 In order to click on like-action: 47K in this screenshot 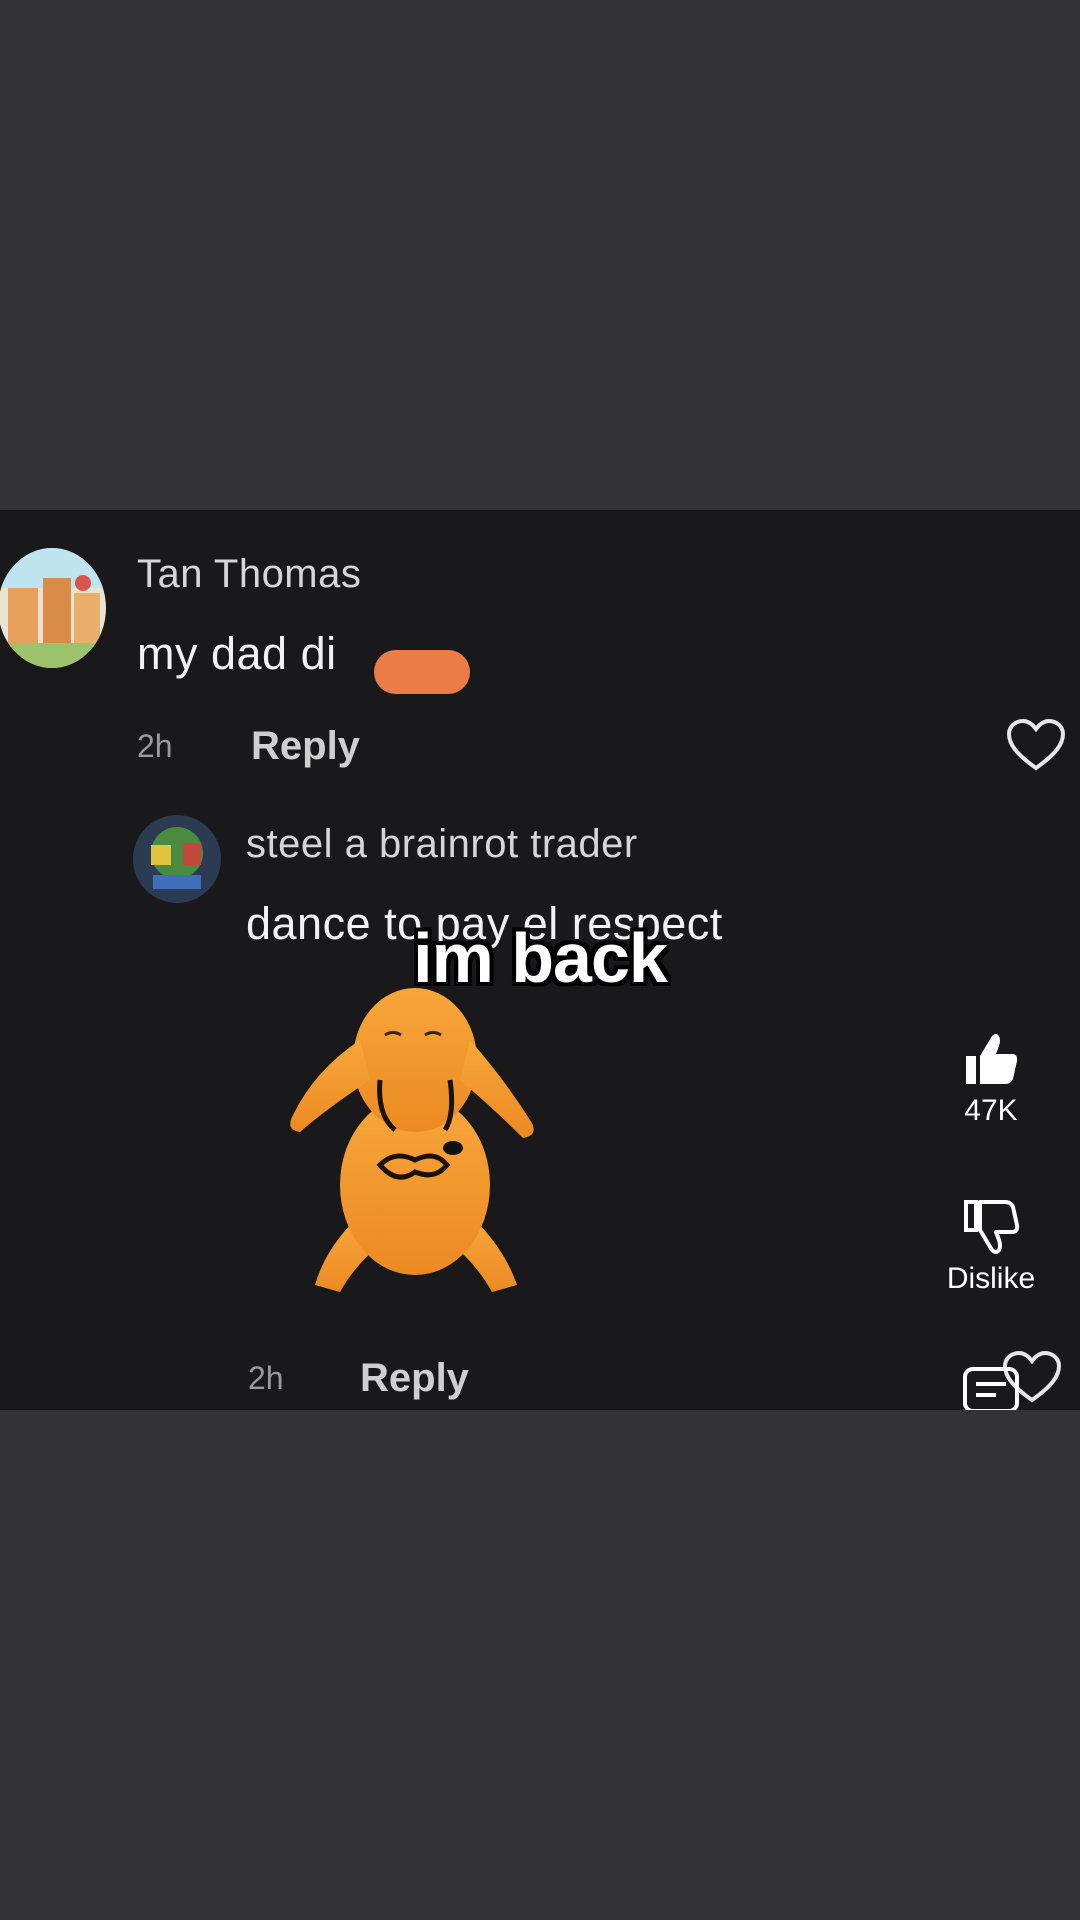, I will do `click(991, 1079)`.